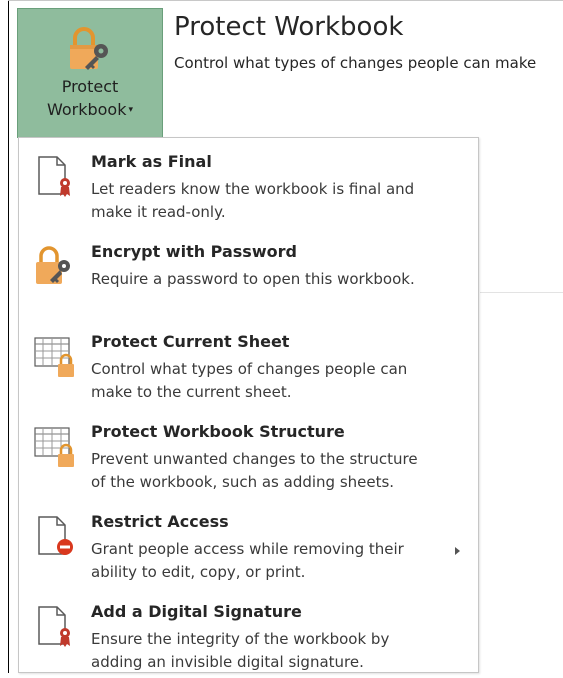 This screenshot has height=678, width=563. I want to click on protect-button-label-line2: Workbook ▾, so click(90, 110).